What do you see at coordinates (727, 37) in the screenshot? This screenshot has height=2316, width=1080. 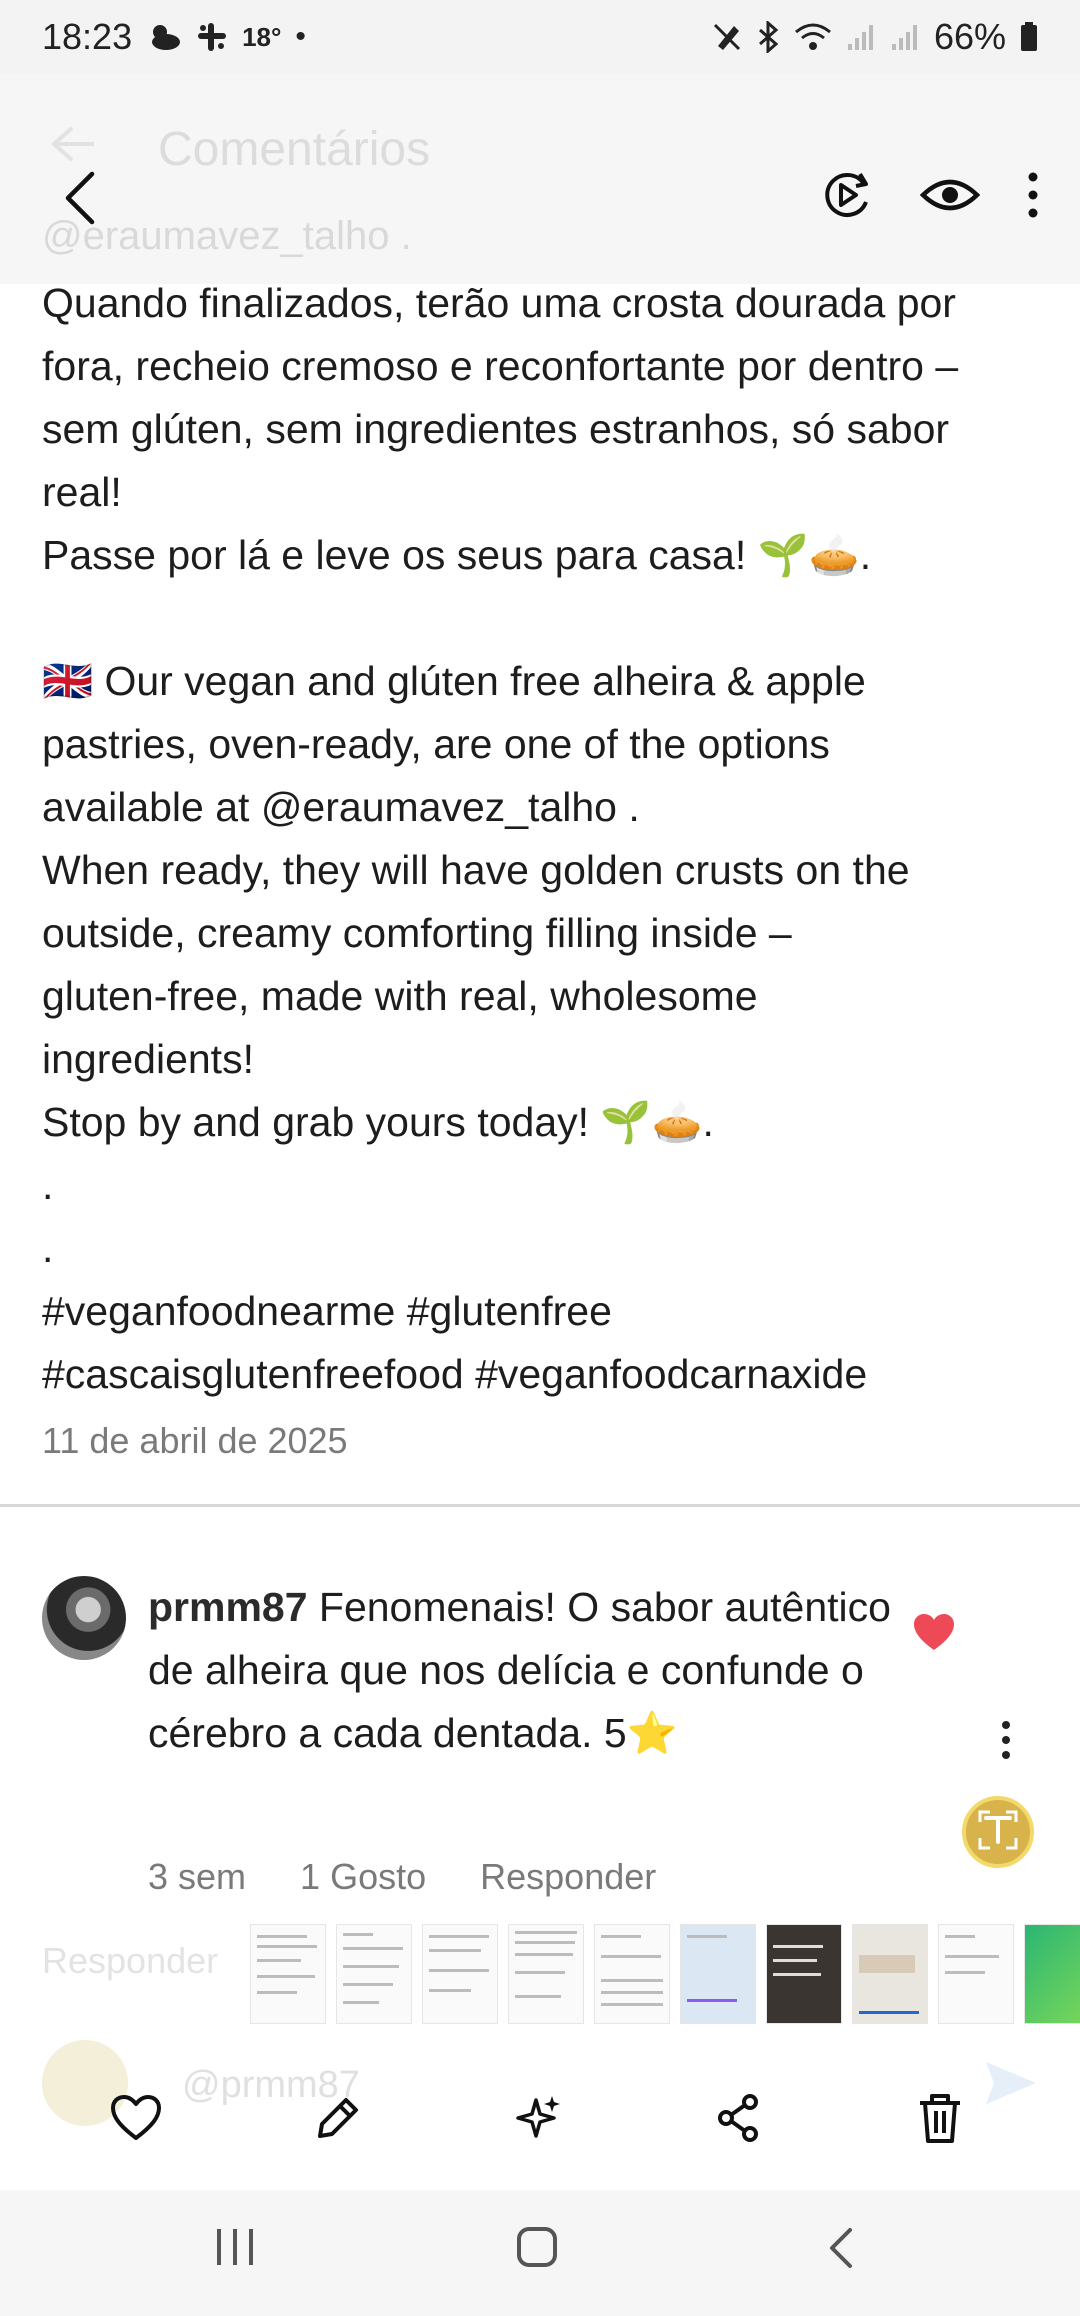 I see `no-sim-icon` at bounding box center [727, 37].